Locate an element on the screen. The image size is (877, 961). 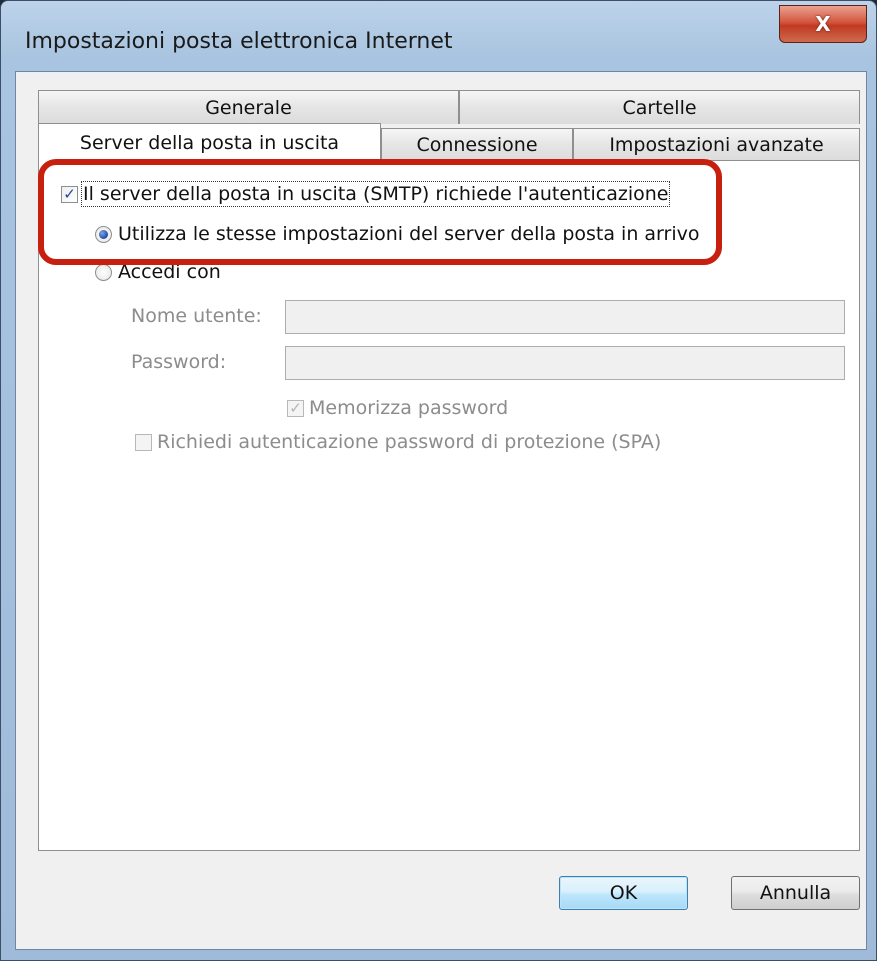
tab-label: Cartelle is located at coordinates (659, 107).